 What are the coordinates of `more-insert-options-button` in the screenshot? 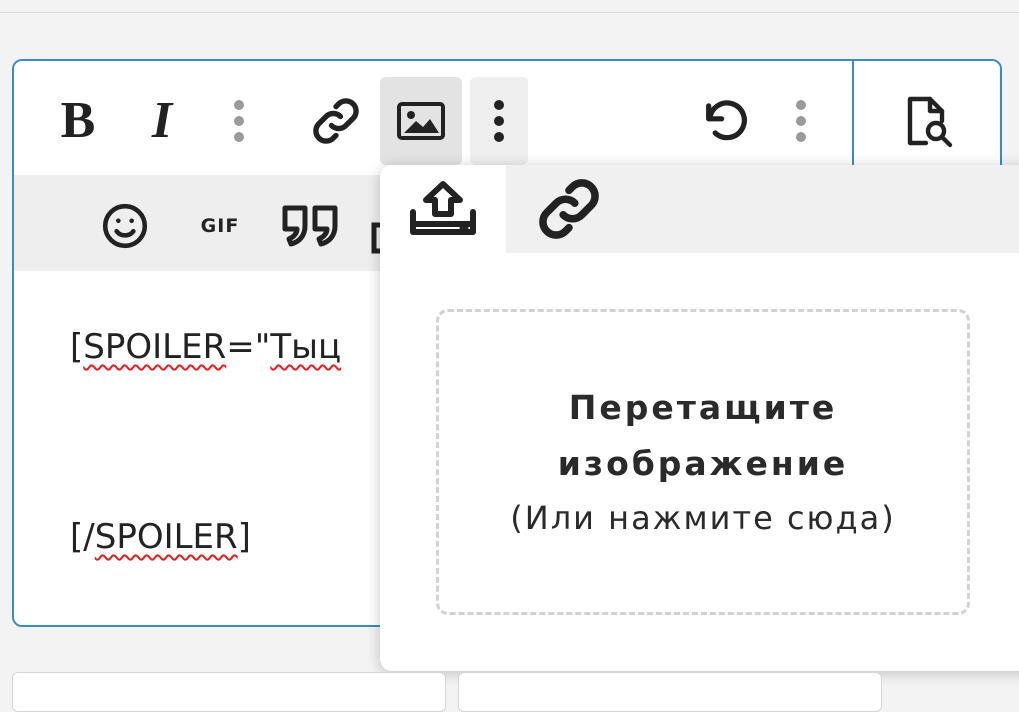 It's located at (499, 121).